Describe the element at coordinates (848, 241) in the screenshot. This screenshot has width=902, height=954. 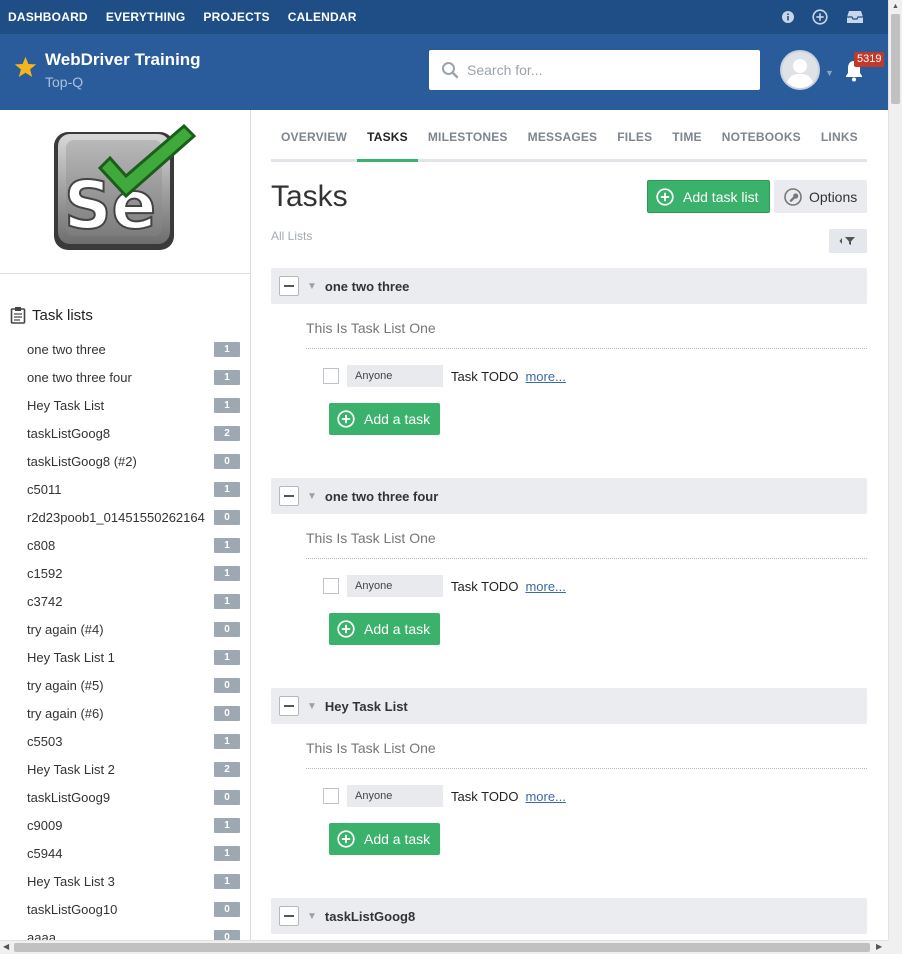
I see `filter-toggle-button` at that location.